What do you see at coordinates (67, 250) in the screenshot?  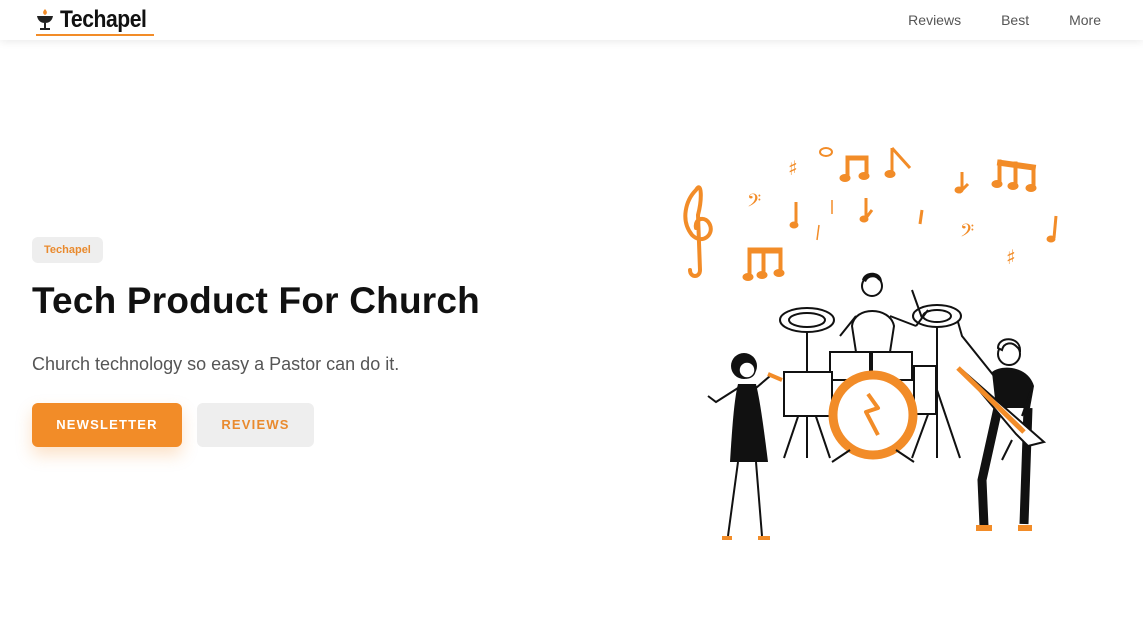 I see `hero-badge: Techapel` at bounding box center [67, 250].